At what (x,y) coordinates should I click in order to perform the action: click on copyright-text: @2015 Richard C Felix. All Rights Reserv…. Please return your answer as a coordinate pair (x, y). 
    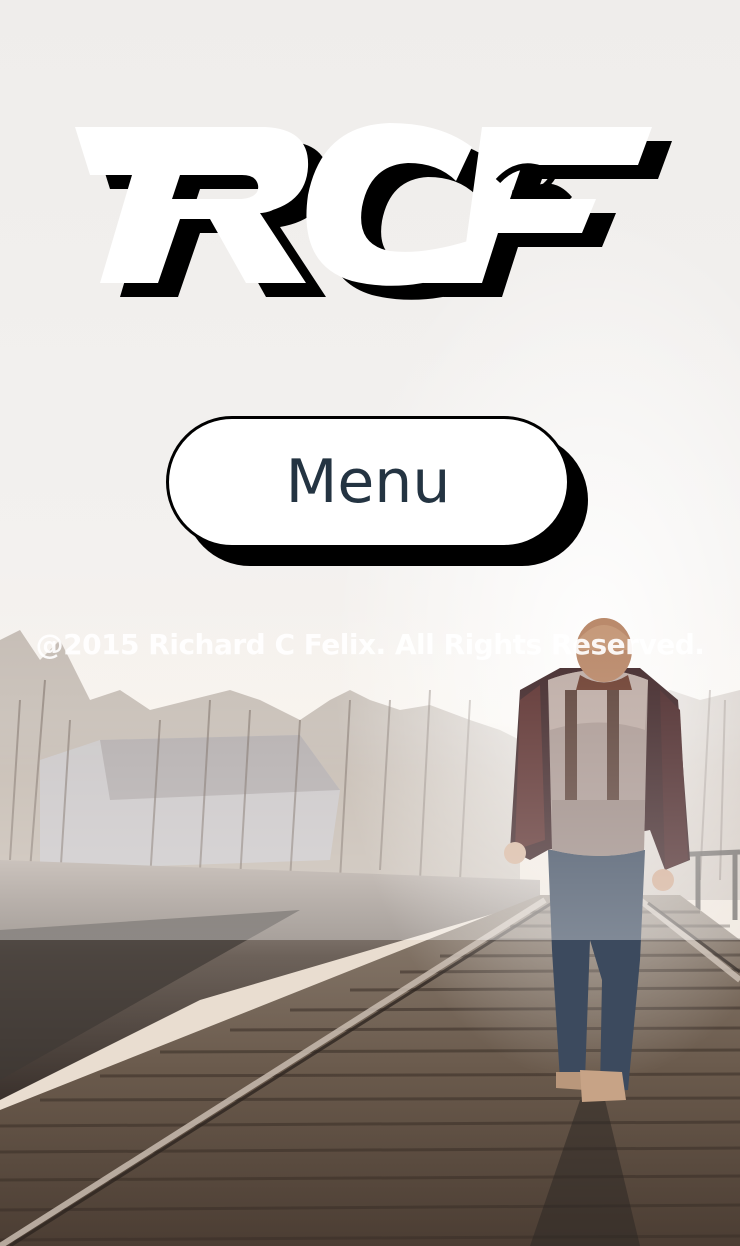
    Looking at the image, I should click on (370, 644).